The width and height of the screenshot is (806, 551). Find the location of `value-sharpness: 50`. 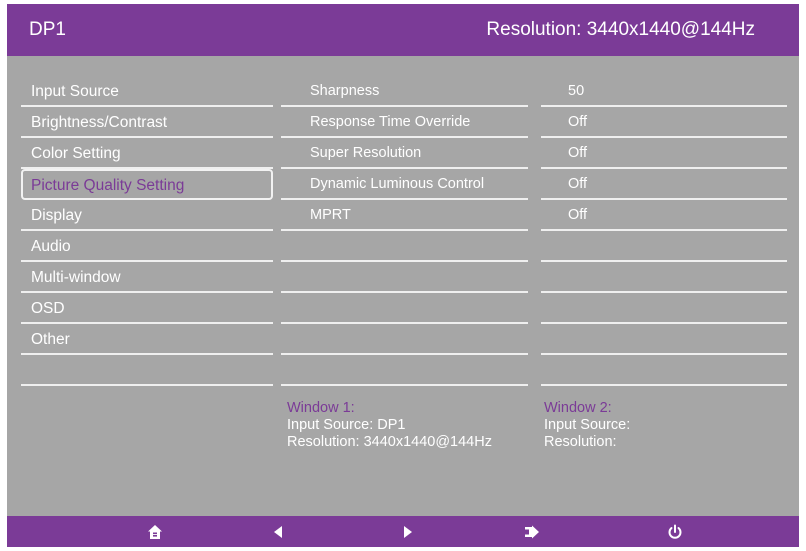

value-sharpness: 50 is located at coordinates (664, 91).